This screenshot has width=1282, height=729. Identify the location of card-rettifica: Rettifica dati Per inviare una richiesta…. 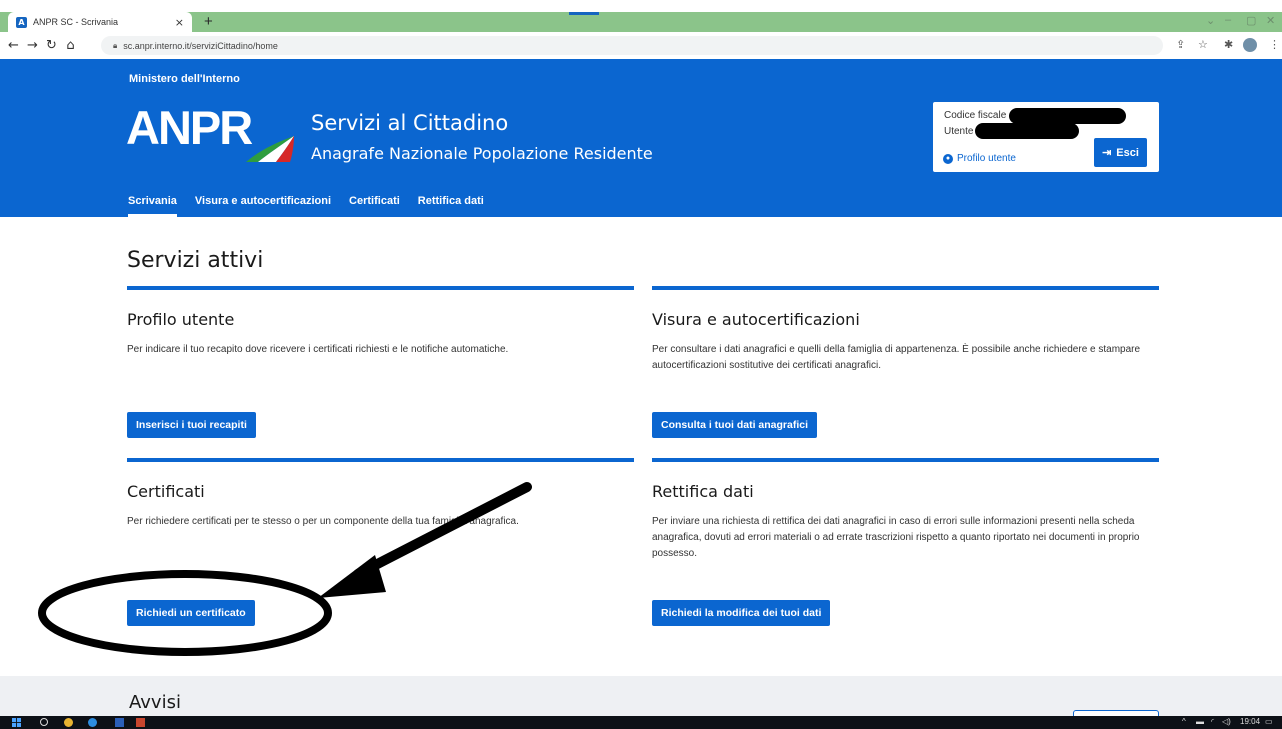
(905, 542).